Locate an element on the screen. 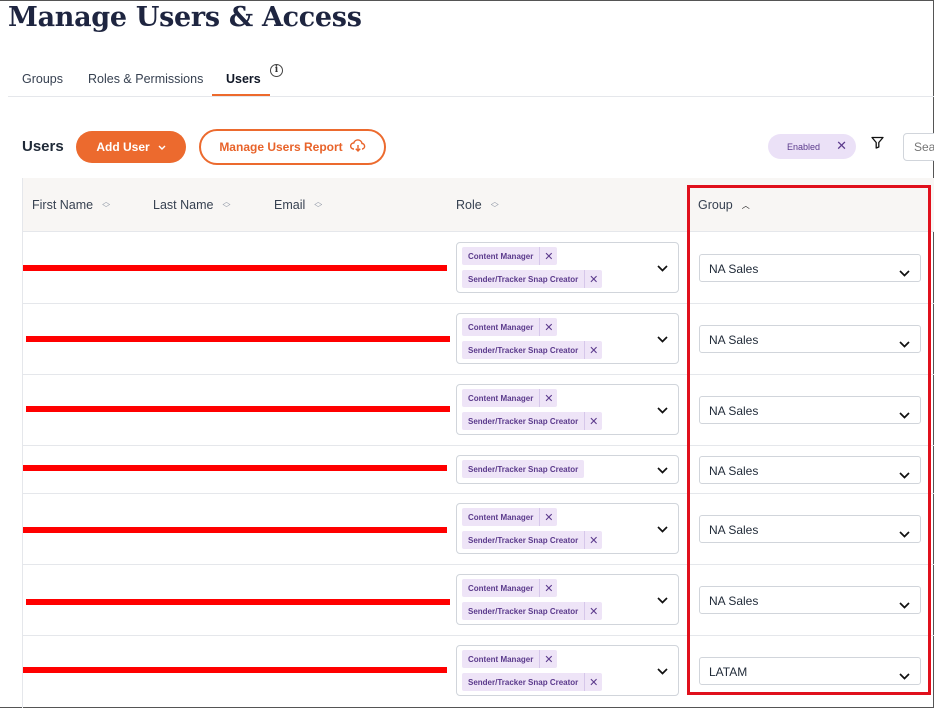 This screenshot has height=708, width=934. column-header-group: Group ︿ is located at coordinates (724, 205).